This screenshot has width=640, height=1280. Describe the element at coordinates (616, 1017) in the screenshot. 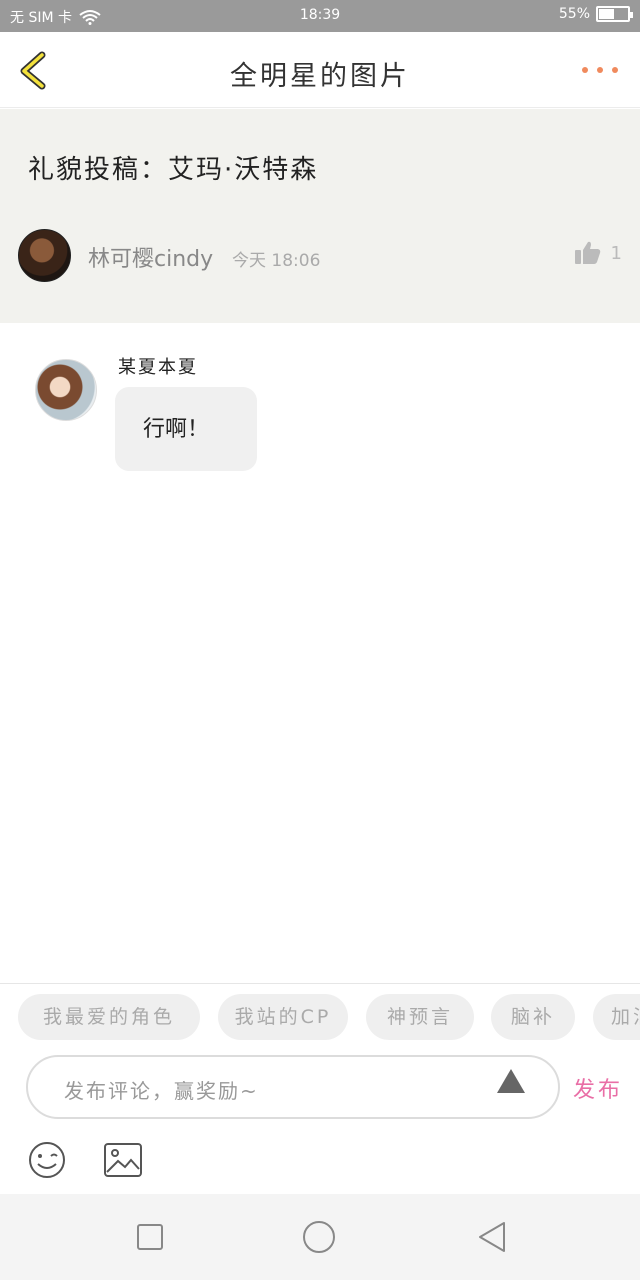

I see `quick-tag: 加油` at that location.